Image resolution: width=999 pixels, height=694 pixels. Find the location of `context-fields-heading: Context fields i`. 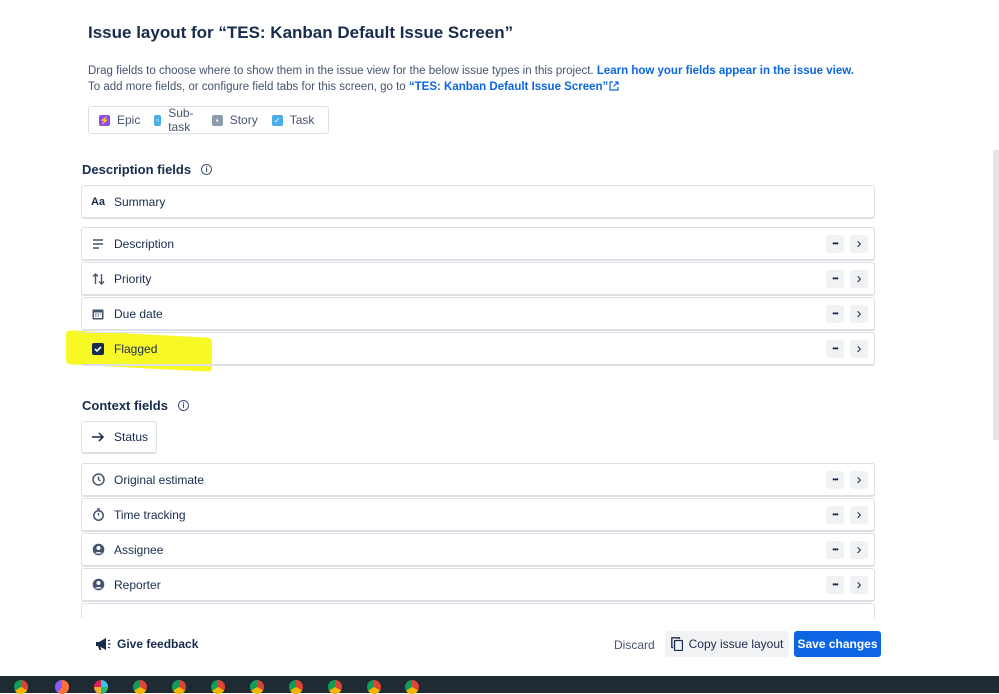

context-fields-heading: Context fields i is located at coordinates (135, 405).